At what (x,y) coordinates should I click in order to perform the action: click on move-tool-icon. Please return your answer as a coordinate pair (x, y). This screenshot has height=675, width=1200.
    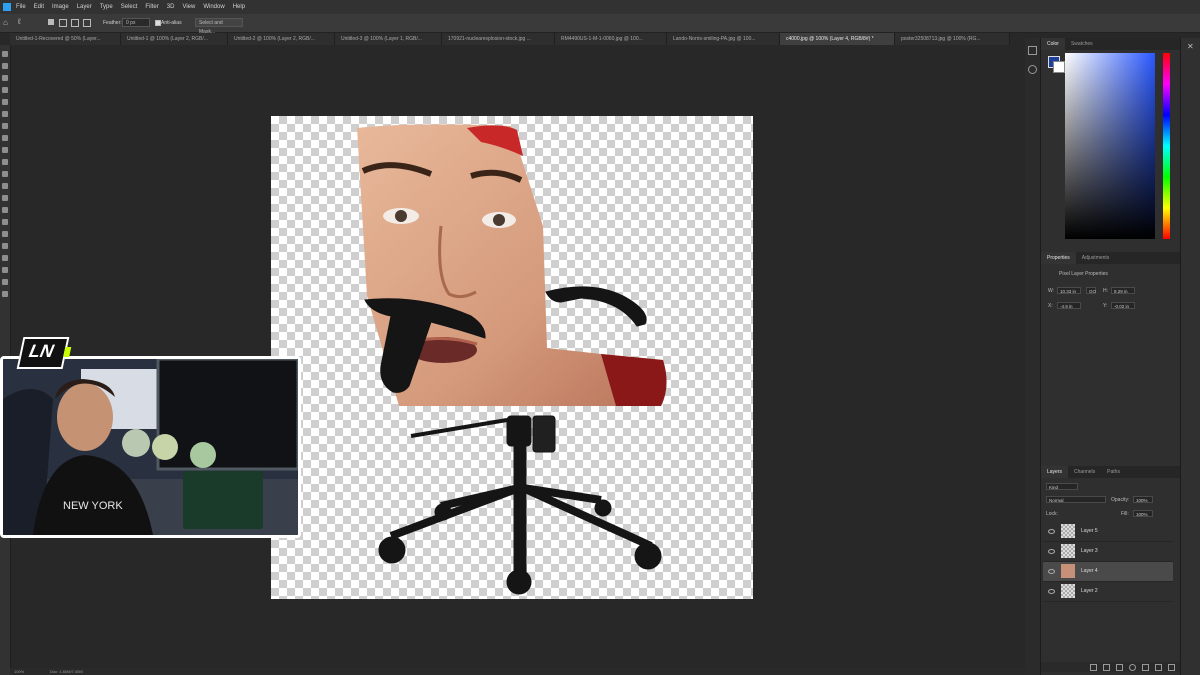
    Looking at the image, I should click on (5, 54).